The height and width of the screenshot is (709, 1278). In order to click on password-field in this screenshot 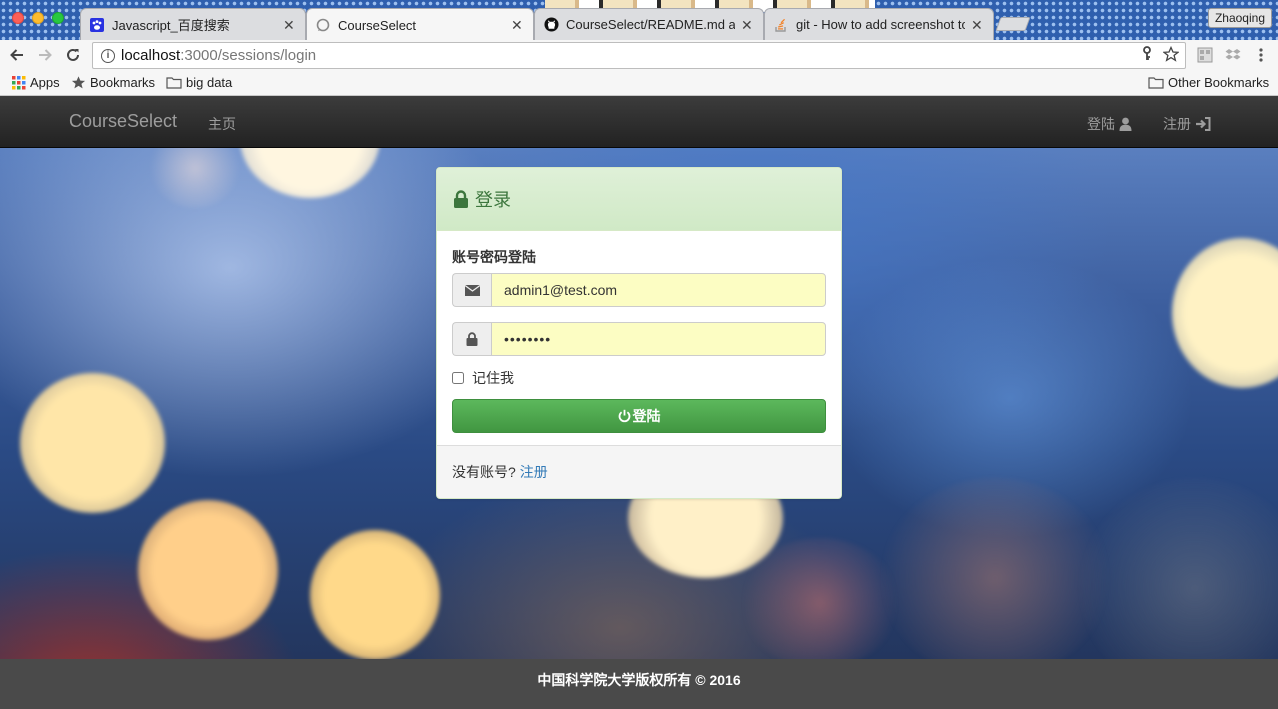, I will do `click(658, 339)`.